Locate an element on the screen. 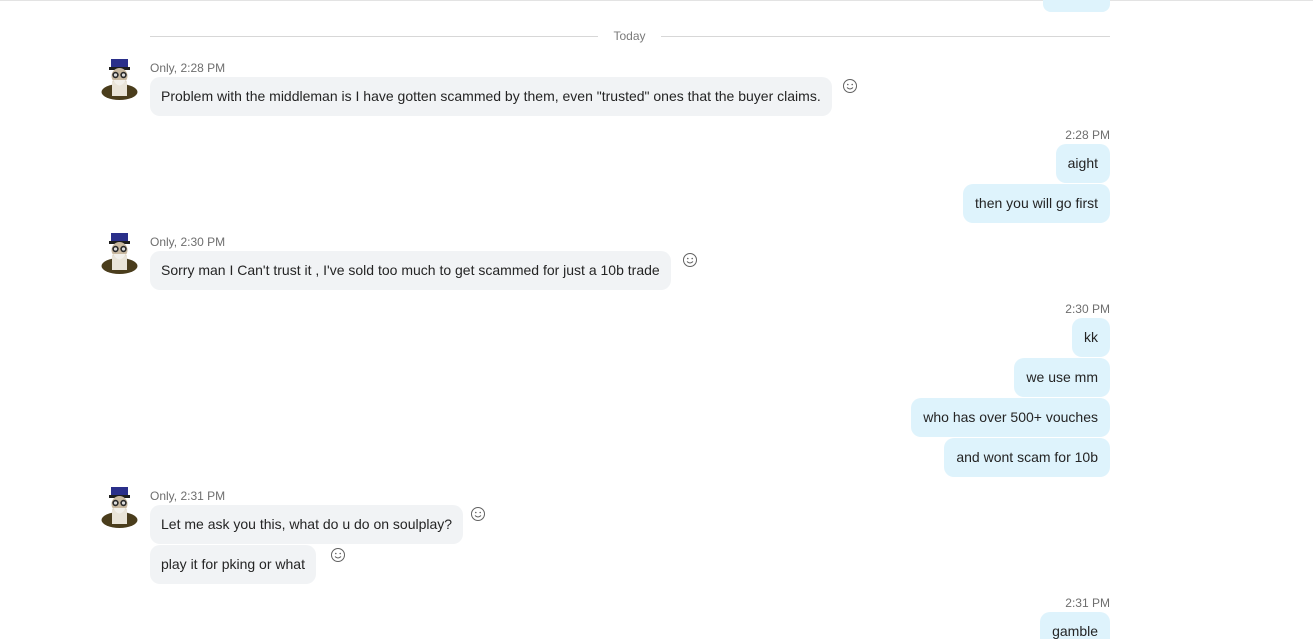  divider-line-left is located at coordinates (374, 36).